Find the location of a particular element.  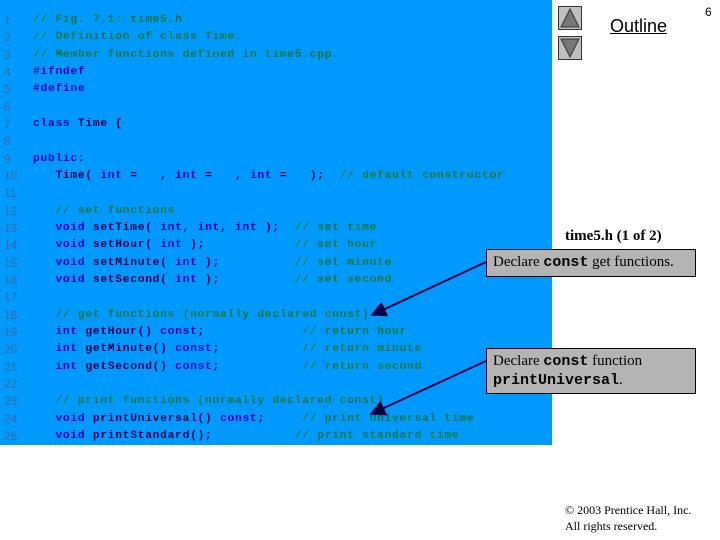

copyright-line: © 2003 Prentice Hall, Inc. is located at coordinates (628, 510).